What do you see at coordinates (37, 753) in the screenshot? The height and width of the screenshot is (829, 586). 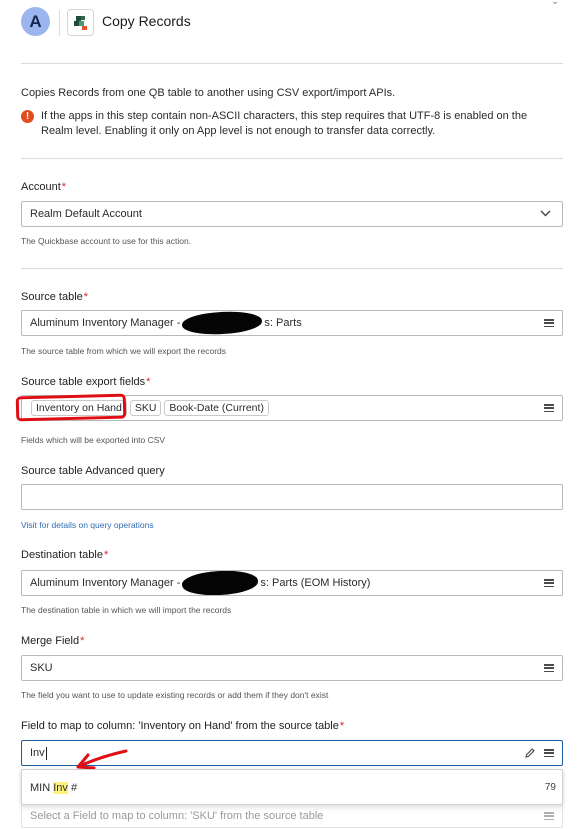 I see `map-inventory-typed-value: Inv` at bounding box center [37, 753].